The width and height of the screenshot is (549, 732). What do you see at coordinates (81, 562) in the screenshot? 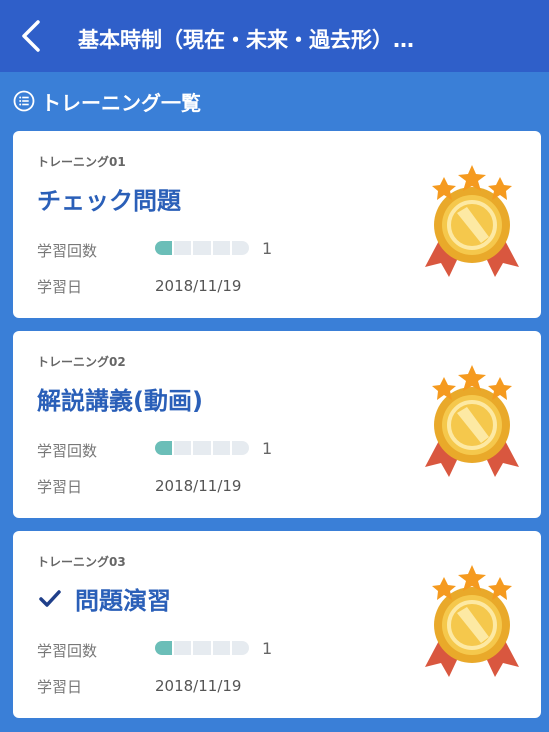
I see `training-number: トレーニング03` at bounding box center [81, 562].